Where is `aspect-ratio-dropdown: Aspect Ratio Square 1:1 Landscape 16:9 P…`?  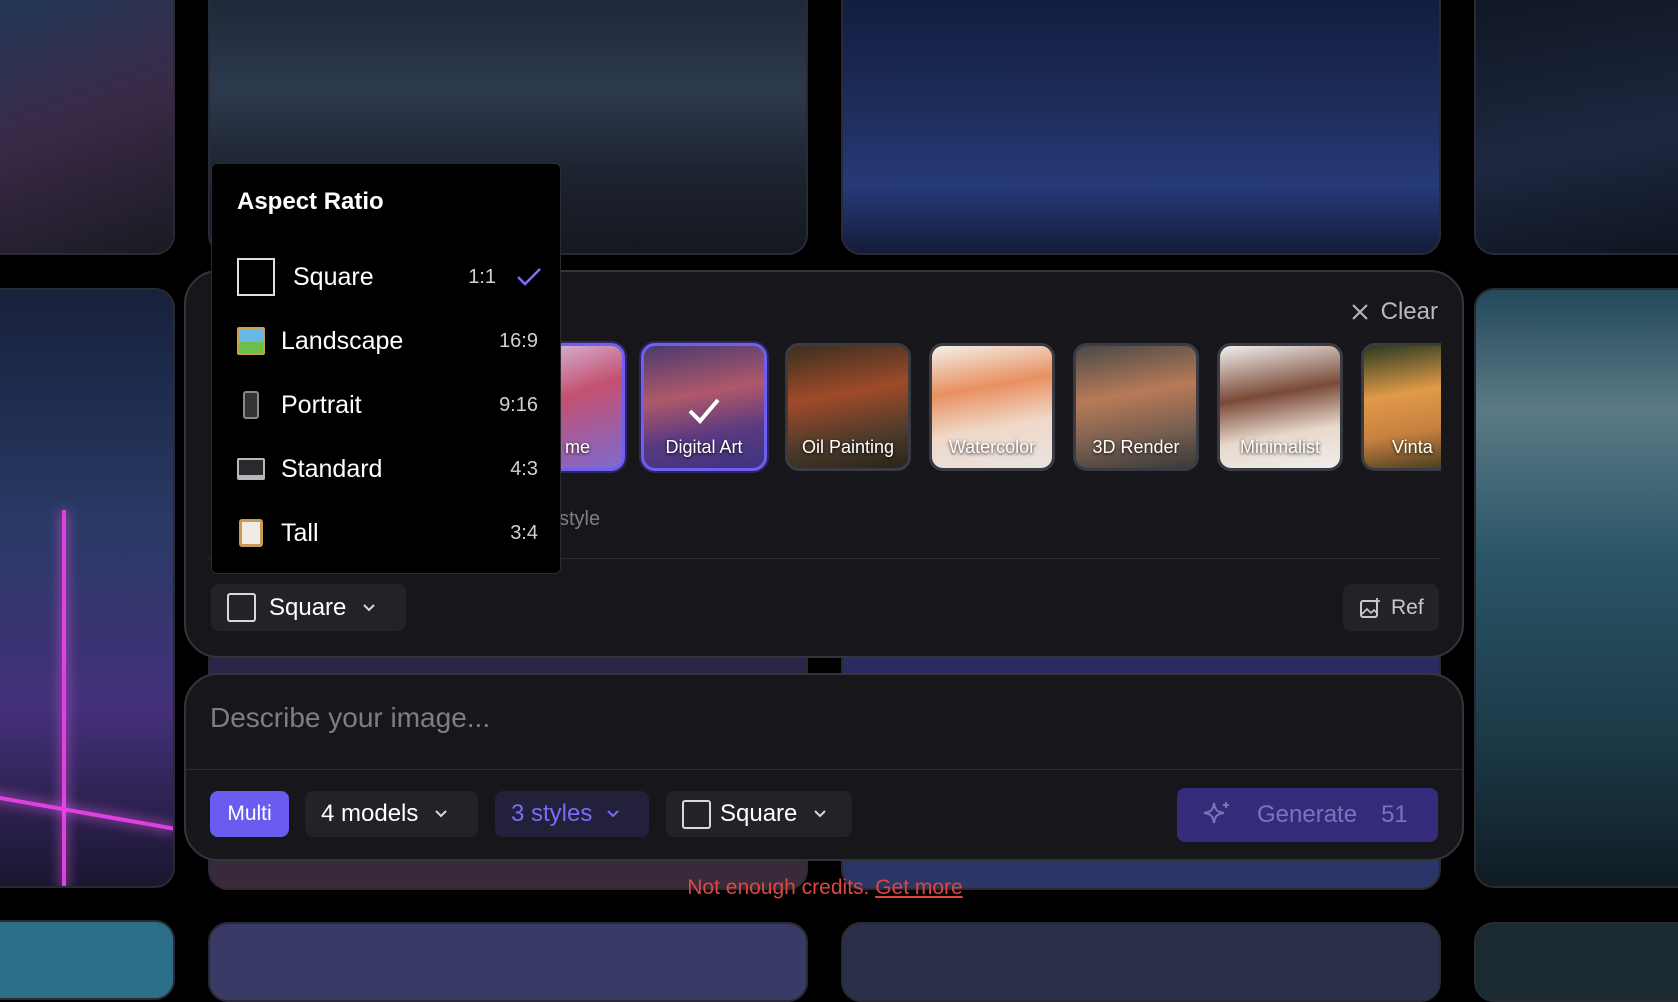 aspect-ratio-dropdown: Aspect Ratio Square 1:1 Landscape 16:9 P… is located at coordinates (386, 368).